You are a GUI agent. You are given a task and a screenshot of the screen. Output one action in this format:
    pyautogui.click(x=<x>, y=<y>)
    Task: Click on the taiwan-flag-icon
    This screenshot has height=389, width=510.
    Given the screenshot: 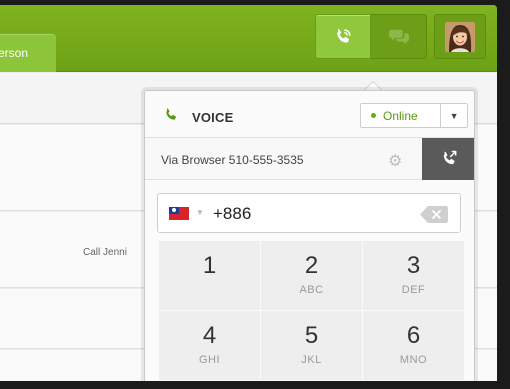 What is the action you would take?
    pyautogui.click(x=179, y=213)
    